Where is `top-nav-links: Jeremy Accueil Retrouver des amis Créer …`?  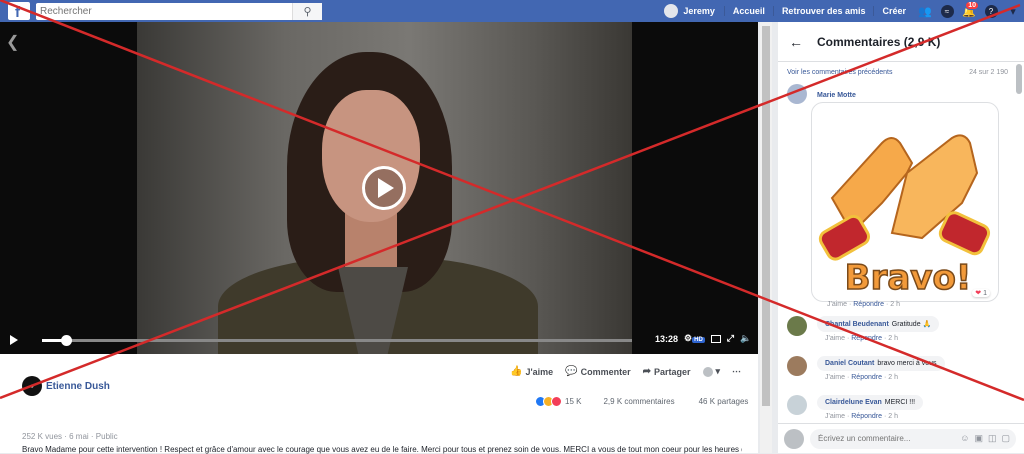
top-nav-links: Jeremy Accueil Retrouver des amis Créer … is located at coordinates (839, 11).